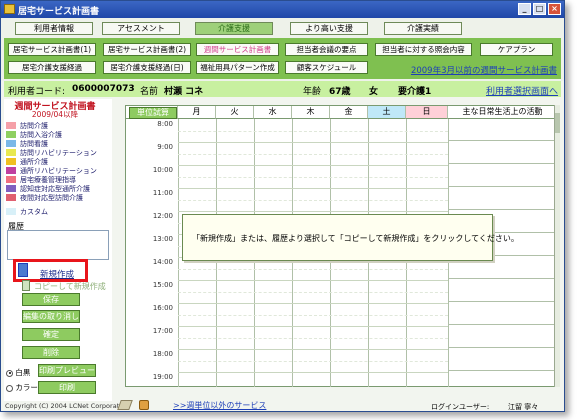 The width and height of the screenshot is (577, 420). I want to click on care-plan-2-button: 居宅サービス計画書(2), so click(147, 49).